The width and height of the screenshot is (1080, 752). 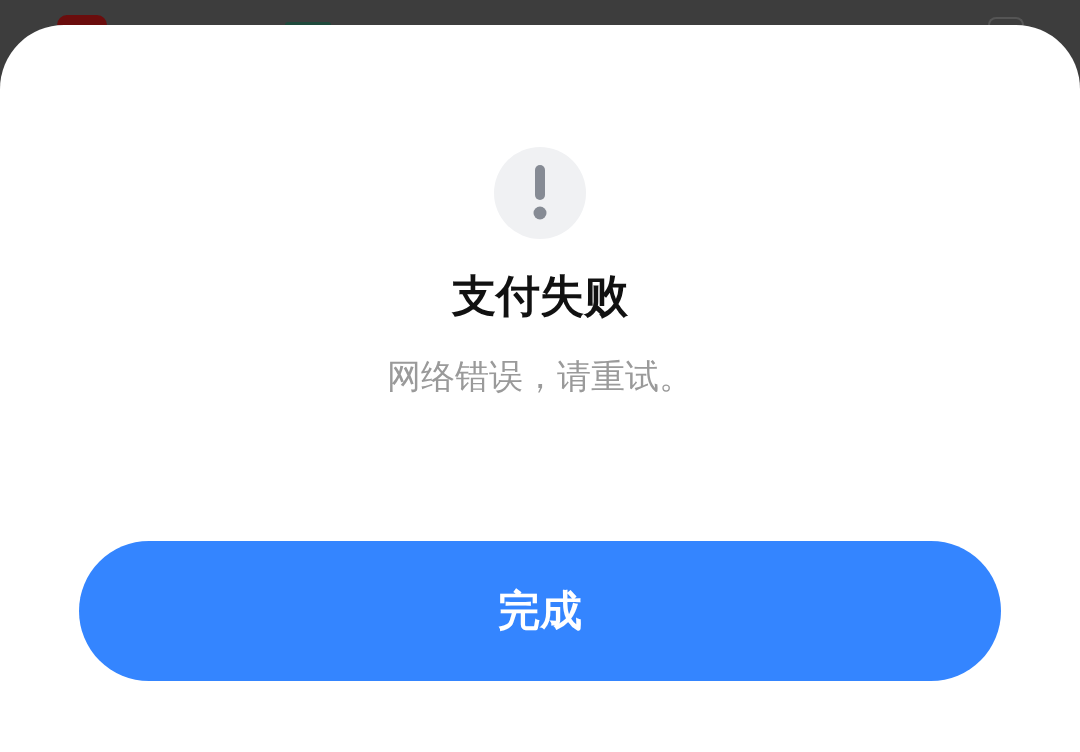 I want to click on dialog-title: 支付失败, so click(x=540, y=295).